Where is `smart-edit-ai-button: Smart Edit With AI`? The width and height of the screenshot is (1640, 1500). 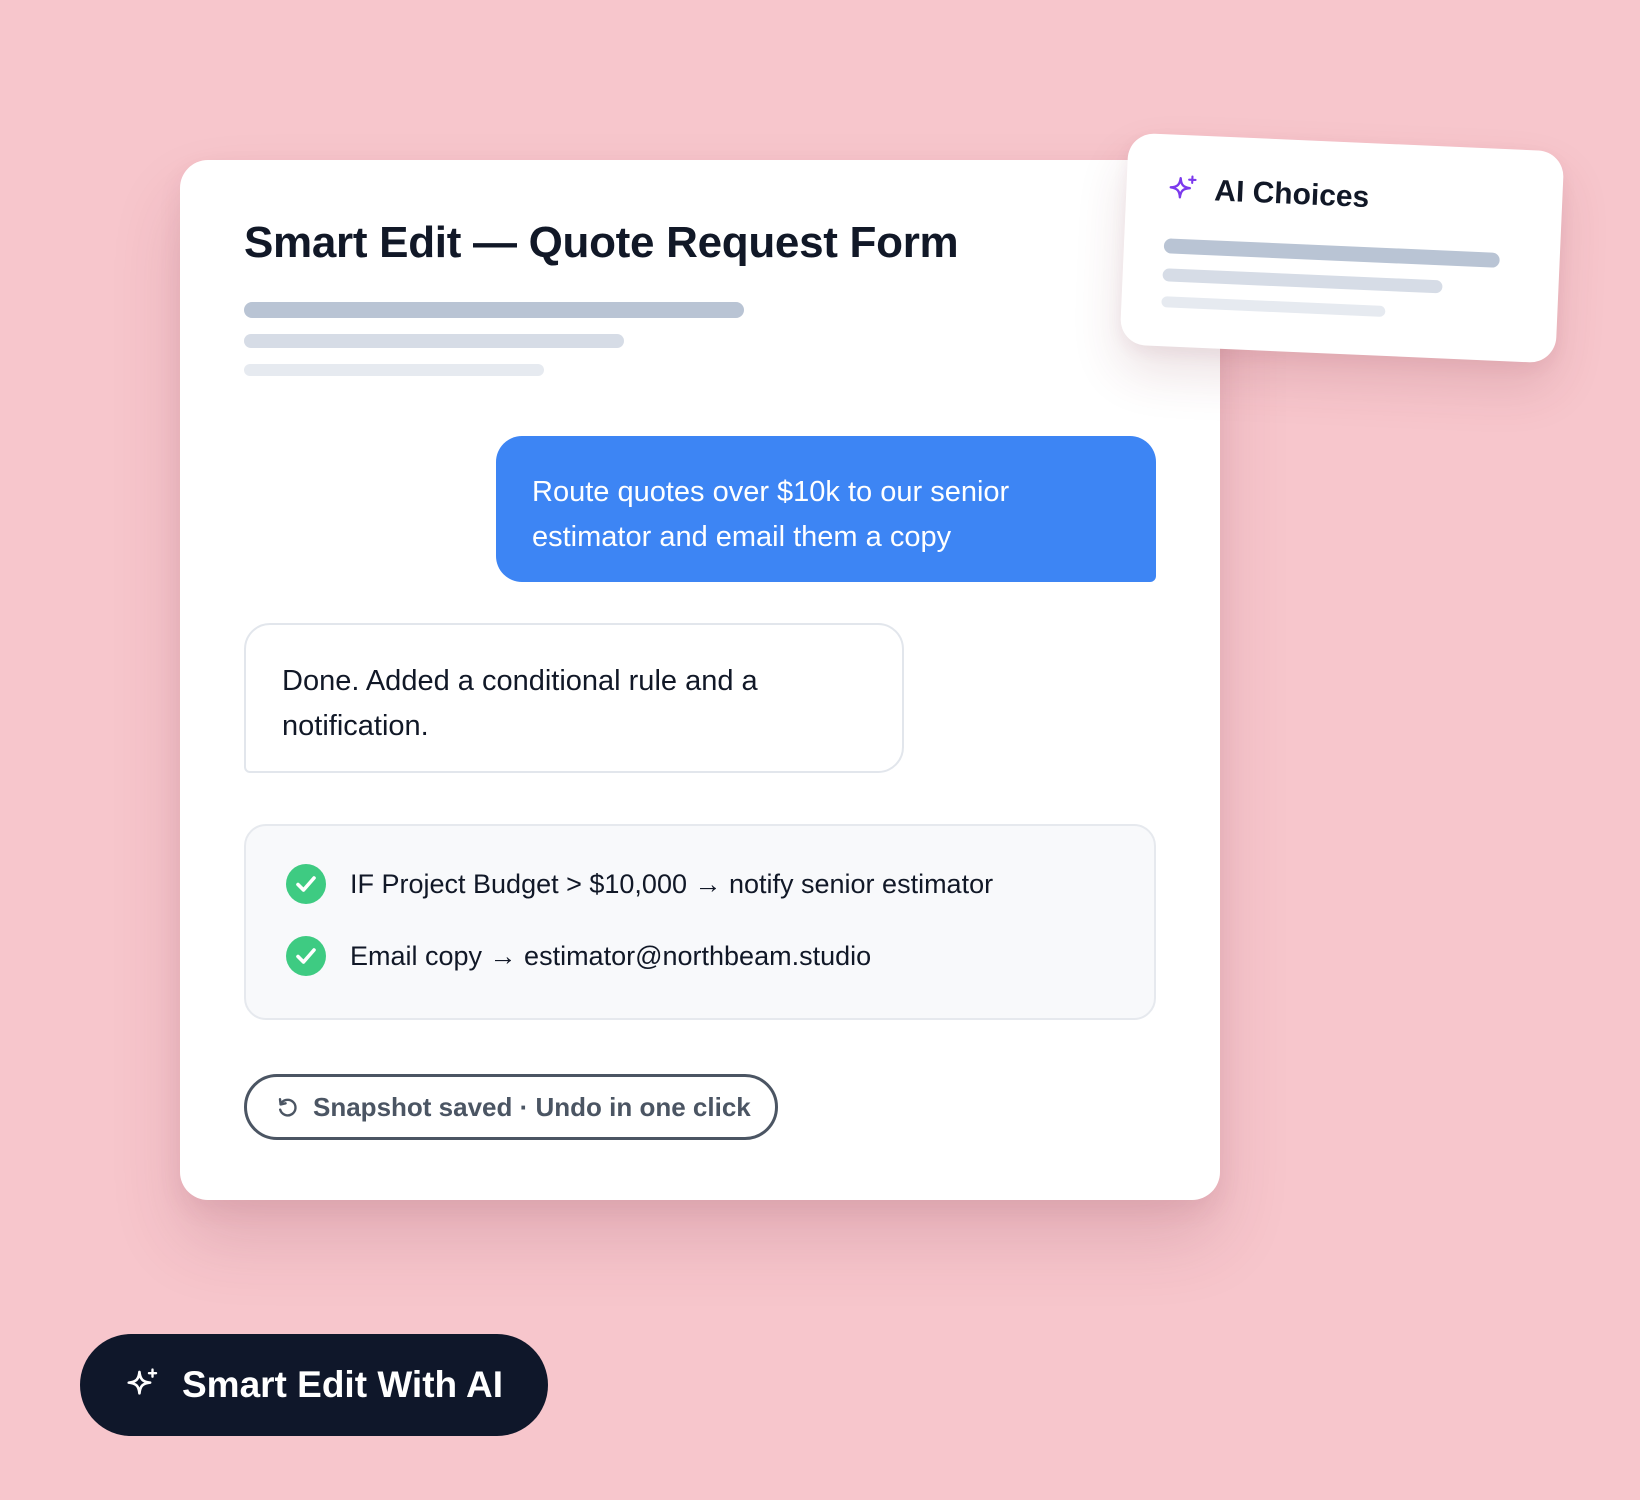
smart-edit-ai-button: Smart Edit With AI is located at coordinates (314, 1385).